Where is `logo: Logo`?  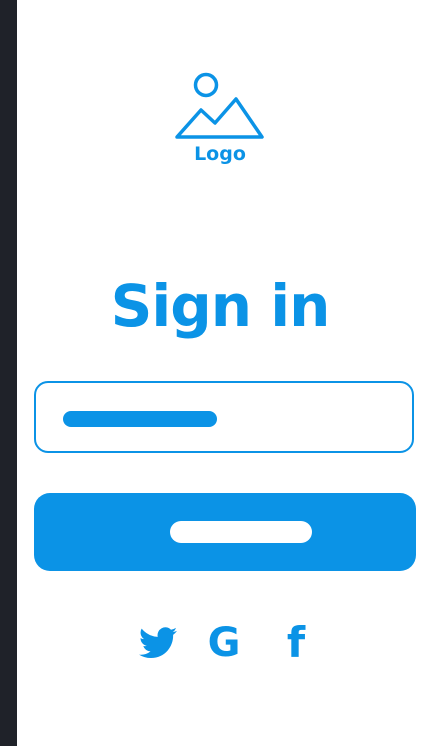 logo: Logo is located at coordinates (220, 116).